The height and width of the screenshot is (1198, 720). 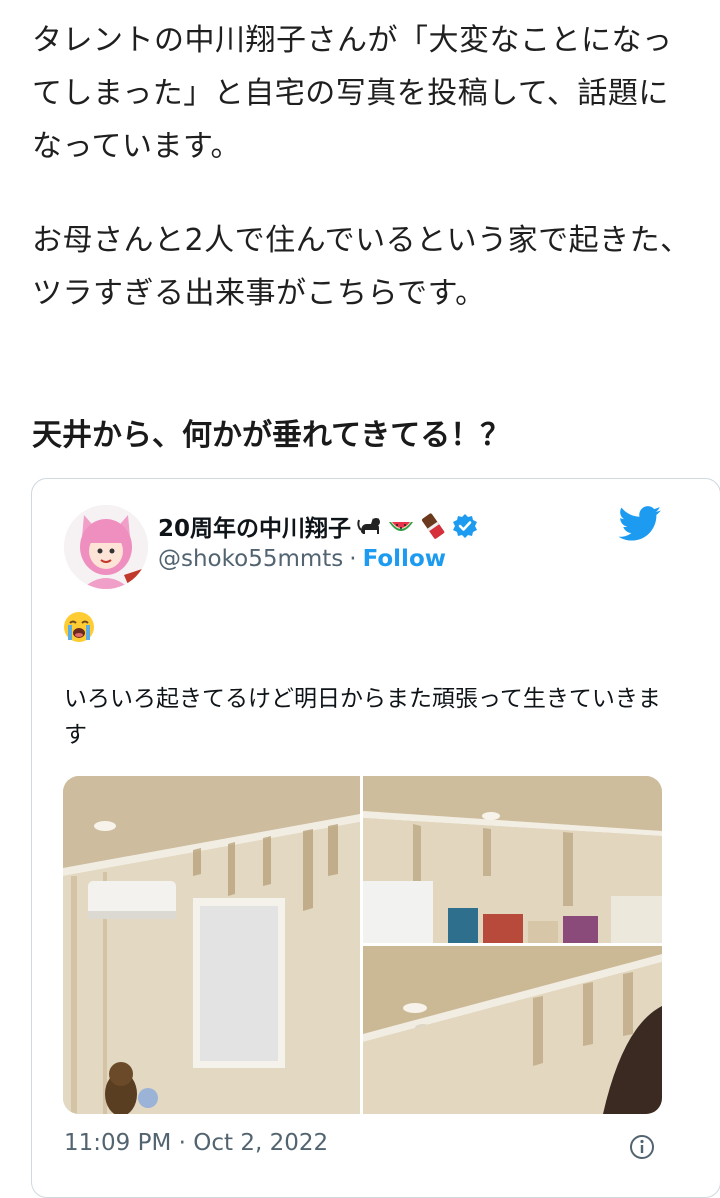 I want to click on twitter-bird-icon, so click(x=640, y=524).